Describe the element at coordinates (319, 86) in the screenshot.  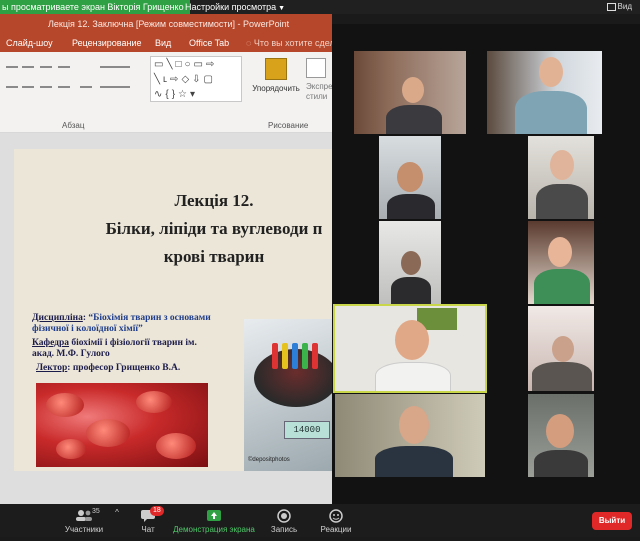
I see `quick-styles-label-1: Экспресс` at that location.